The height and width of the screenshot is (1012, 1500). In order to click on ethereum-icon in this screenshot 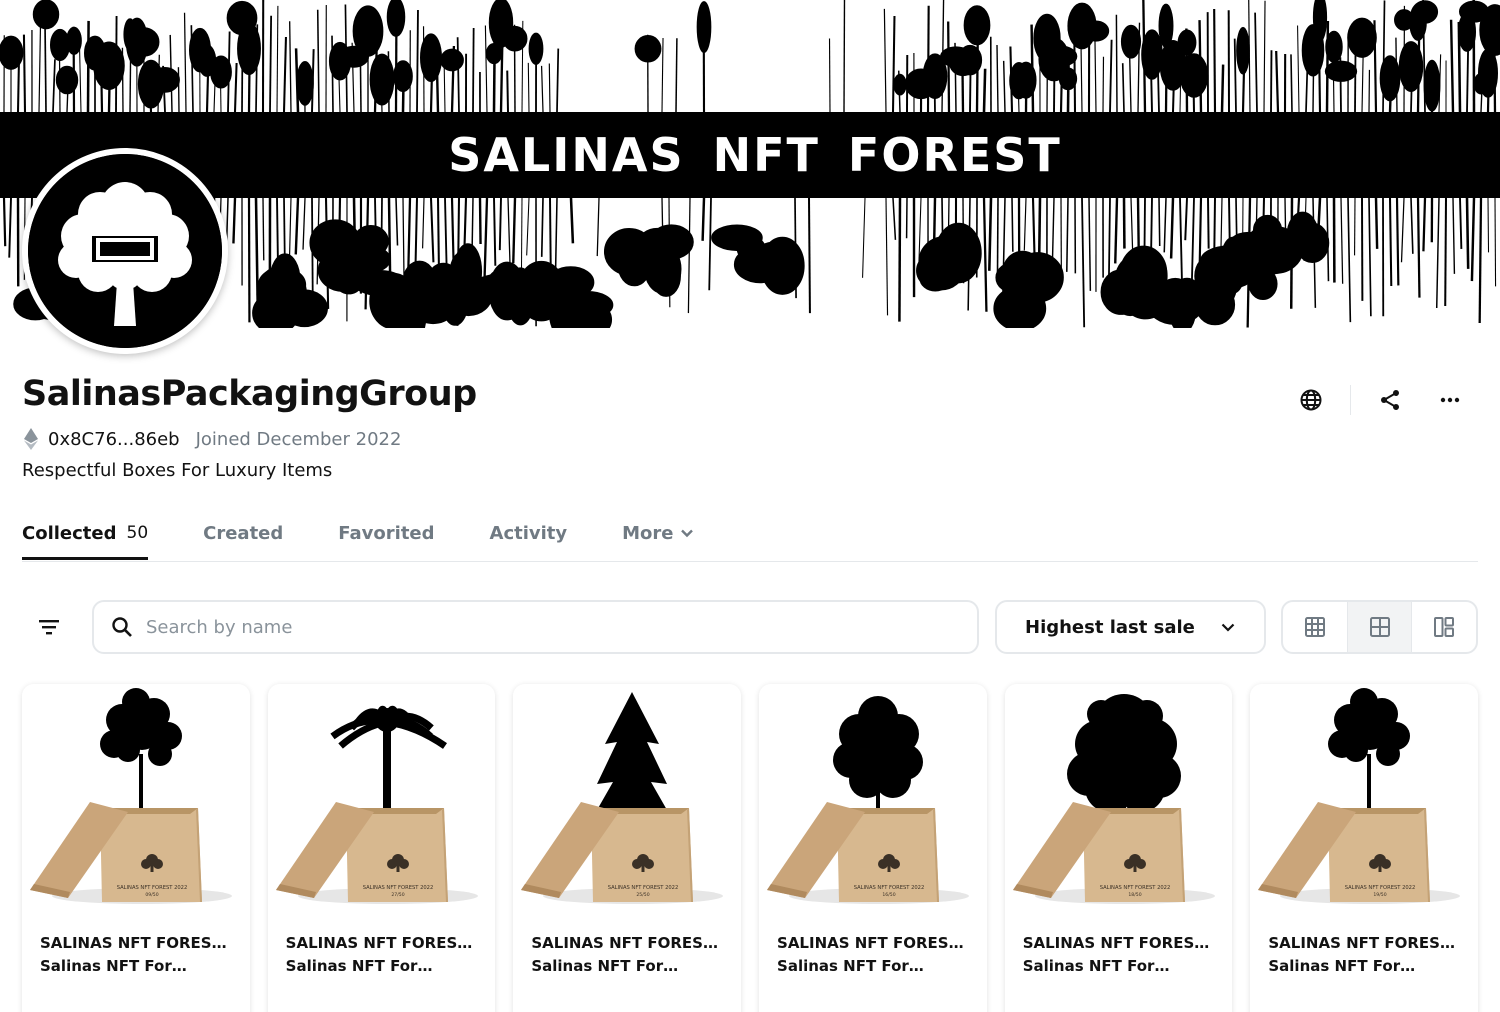, I will do `click(32, 439)`.